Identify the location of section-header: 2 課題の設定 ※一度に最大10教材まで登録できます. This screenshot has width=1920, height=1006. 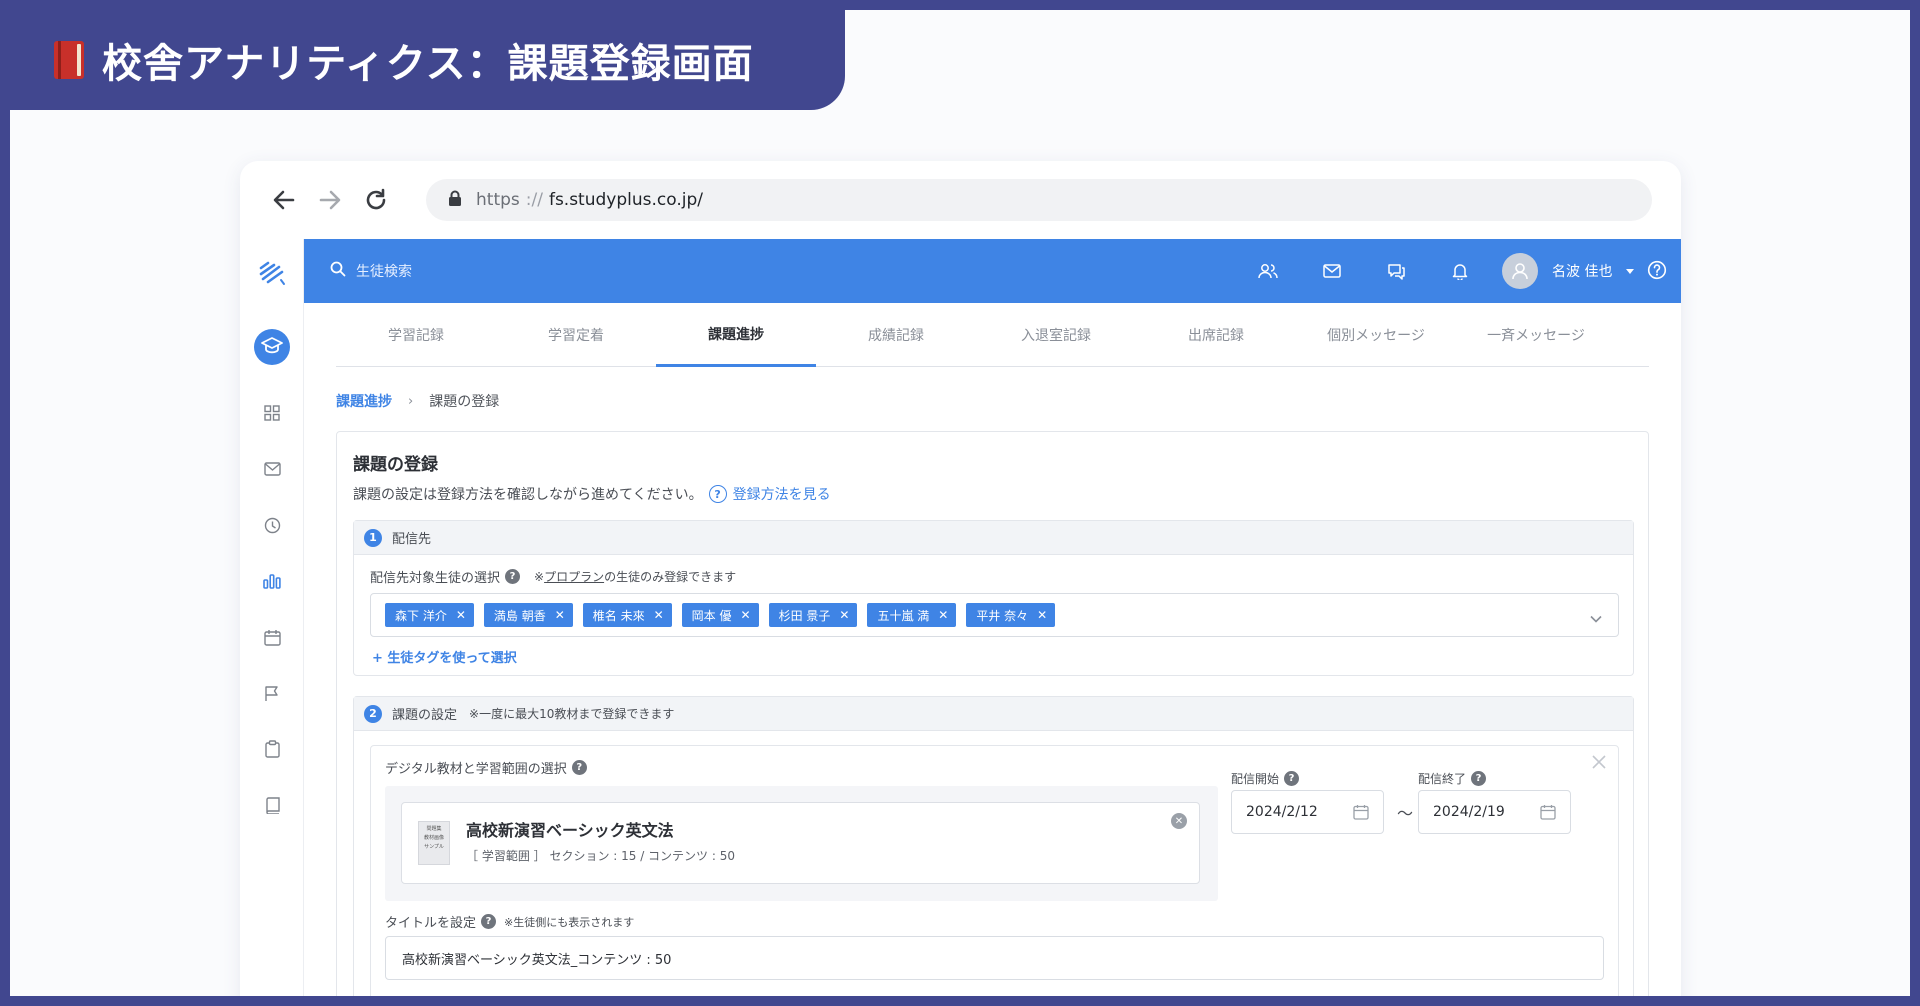
(993, 714).